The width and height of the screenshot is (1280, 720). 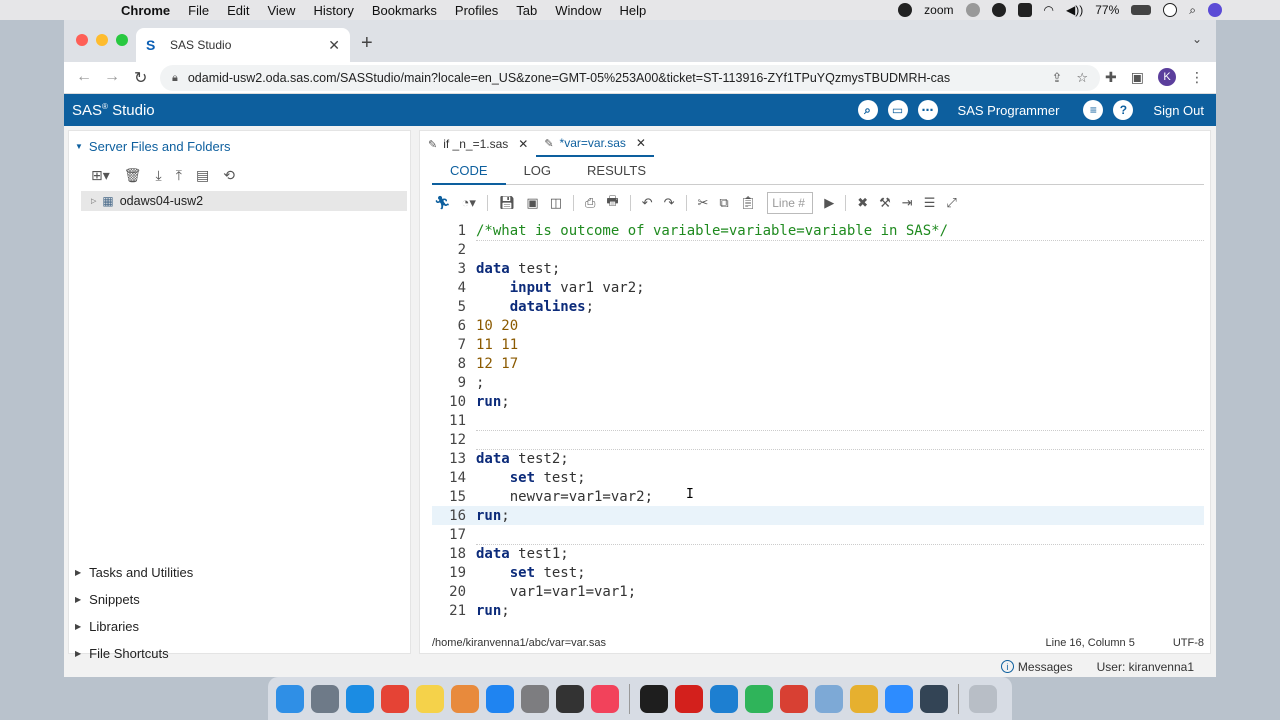 What do you see at coordinates (794, 698) in the screenshot?
I see `remote-icon` at bounding box center [794, 698].